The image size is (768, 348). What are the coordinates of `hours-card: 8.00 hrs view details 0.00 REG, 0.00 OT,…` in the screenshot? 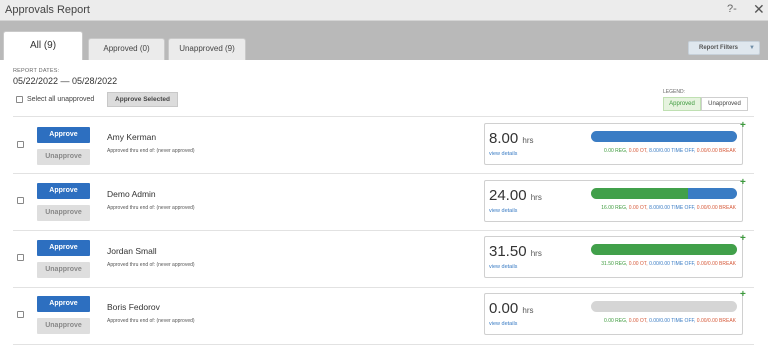 It's located at (613, 144).